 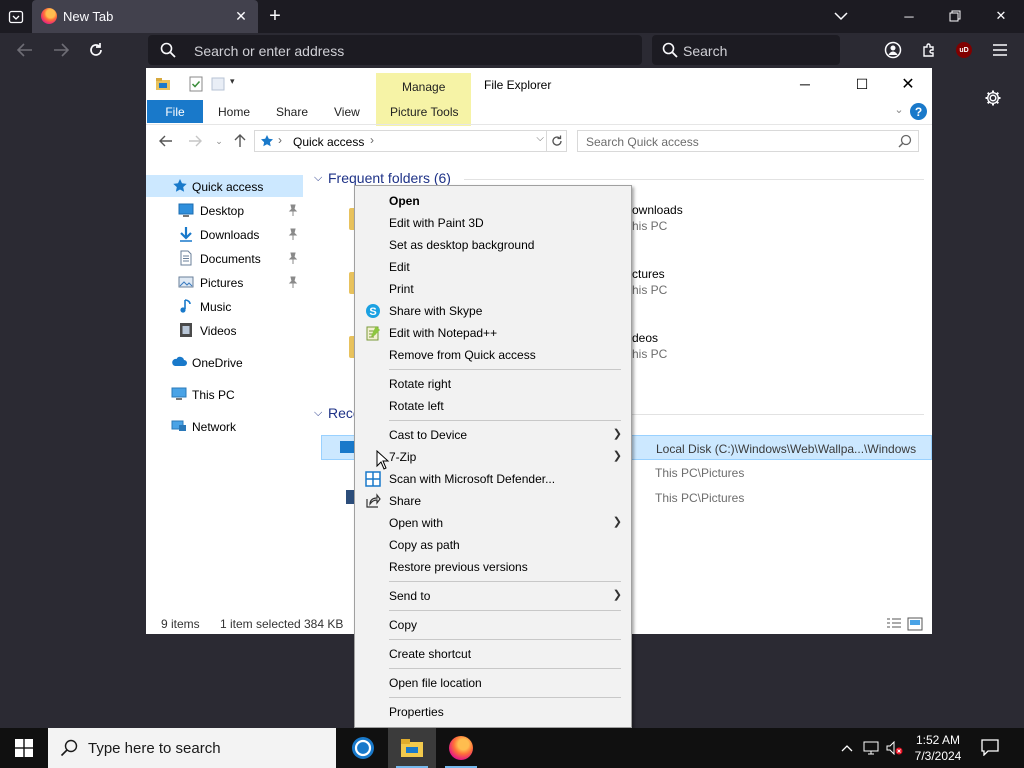 I want to click on menu-item-restore-previous-versions: Restore previous versions, so click(x=493, y=567).